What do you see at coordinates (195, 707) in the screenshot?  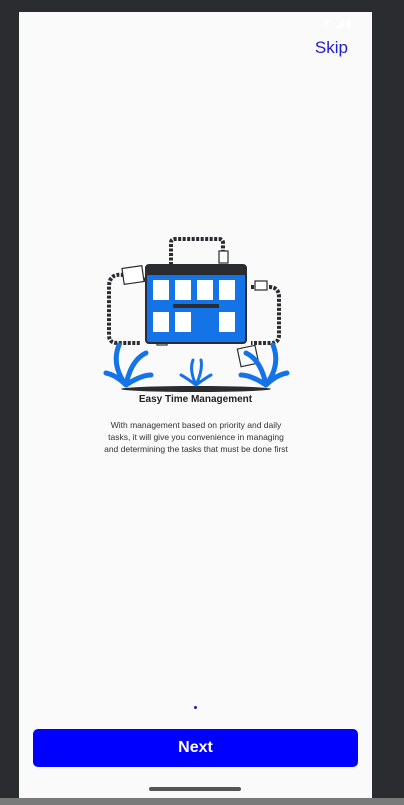 I see `page-indicator-dot` at bounding box center [195, 707].